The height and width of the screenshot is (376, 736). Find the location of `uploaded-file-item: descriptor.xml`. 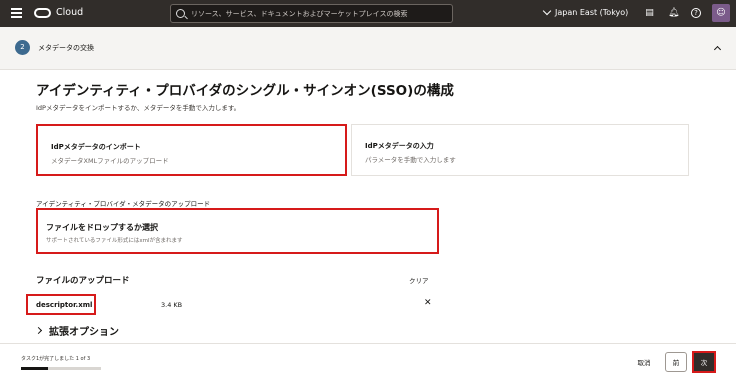

uploaded-file-item: descriptor.xml is located at coordinates (61, 304).